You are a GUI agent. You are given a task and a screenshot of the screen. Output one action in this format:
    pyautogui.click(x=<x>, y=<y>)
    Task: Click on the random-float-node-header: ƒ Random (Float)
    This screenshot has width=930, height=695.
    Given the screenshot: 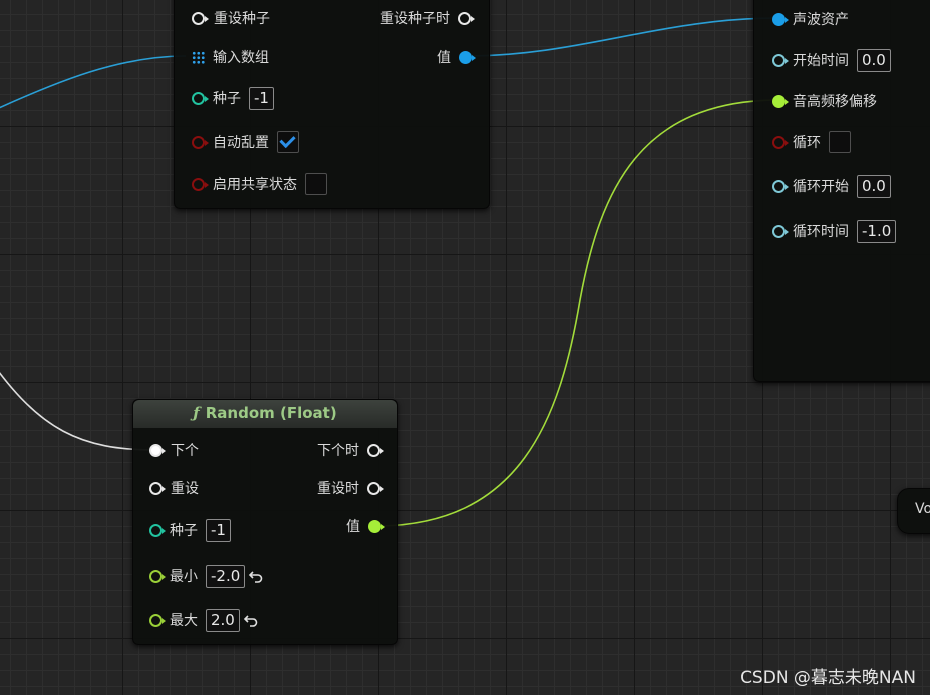 What is the action you would take?
    pyautogui.click(x=265, y=414)
    